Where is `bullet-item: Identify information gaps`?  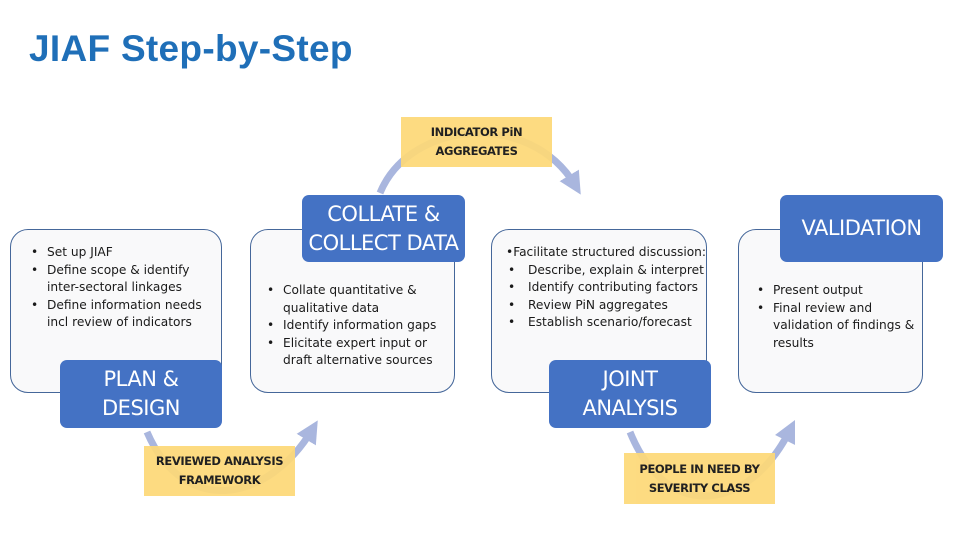
bullet-item: Identify information gaps is located at coordinates (358, 326).